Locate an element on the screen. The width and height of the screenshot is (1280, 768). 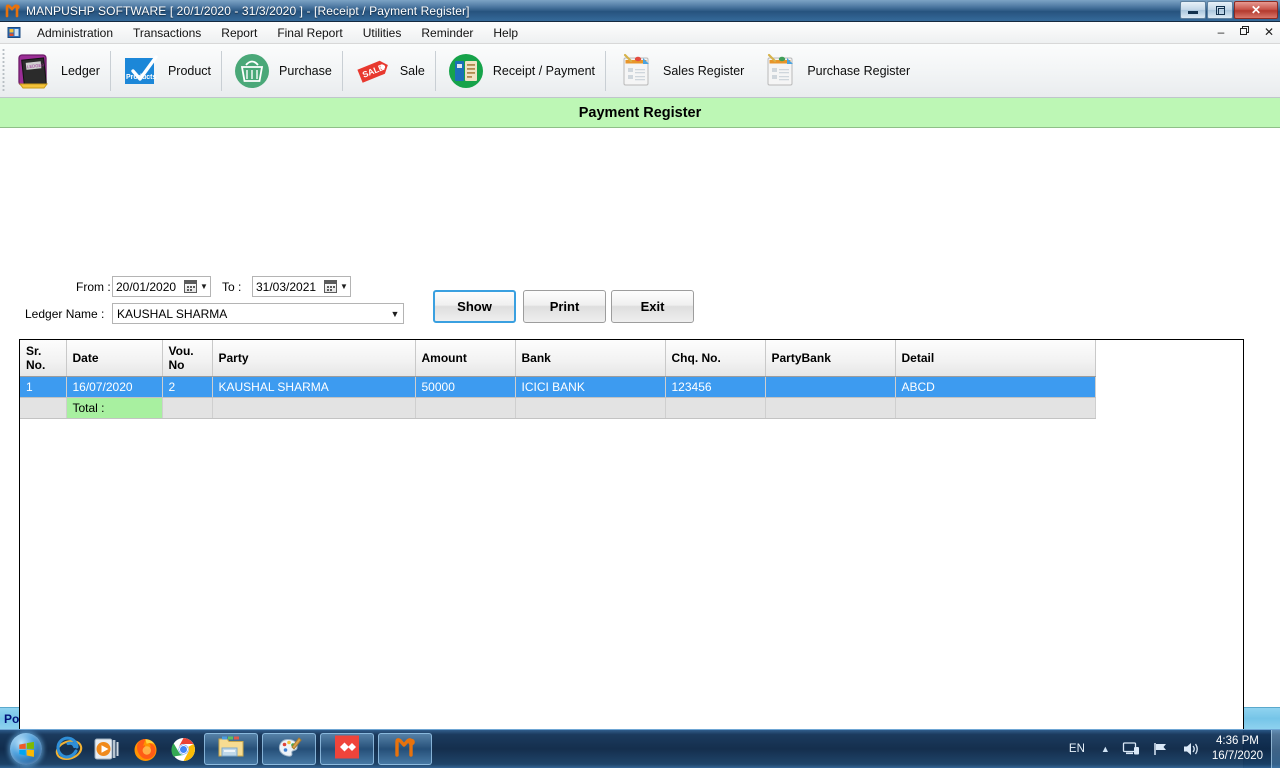
file-explorer-window-button is located at coordinates (231, 749).